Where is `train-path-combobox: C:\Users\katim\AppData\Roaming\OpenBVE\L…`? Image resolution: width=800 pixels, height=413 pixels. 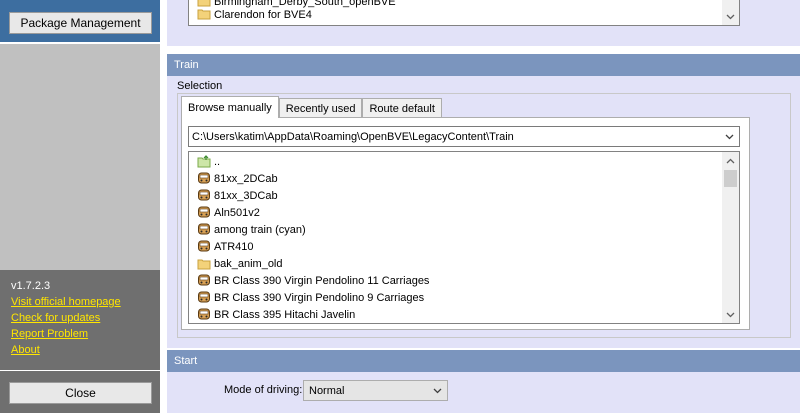 train-path-combobox: C:\Users\katim\AppData\Roaming\OpenBVE\L… is located at coordinates (464, 136).